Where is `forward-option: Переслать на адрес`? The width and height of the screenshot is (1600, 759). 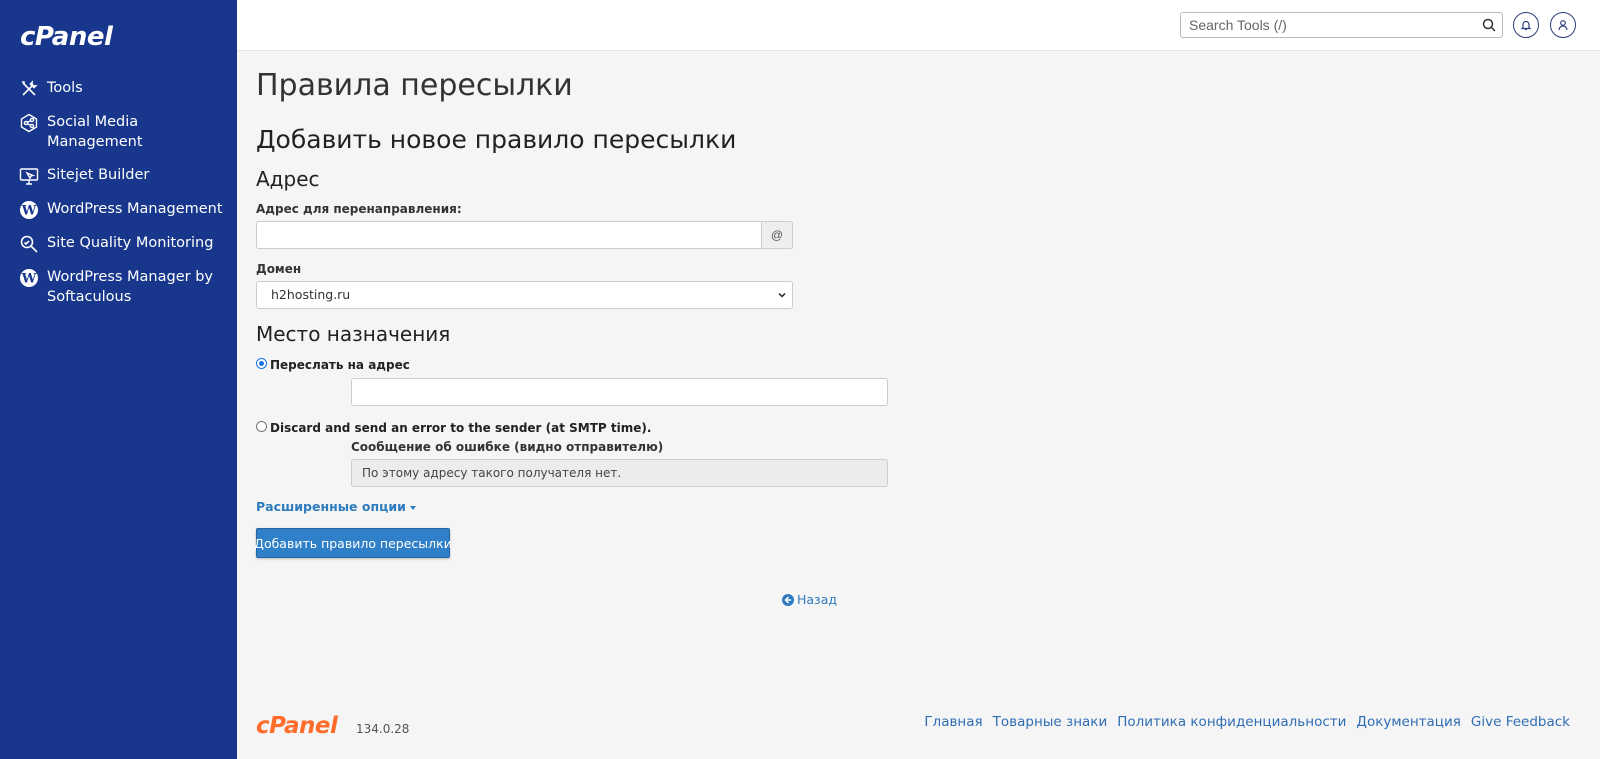
forward-option: Переслать на адрес is located at coordinates (333, 364).